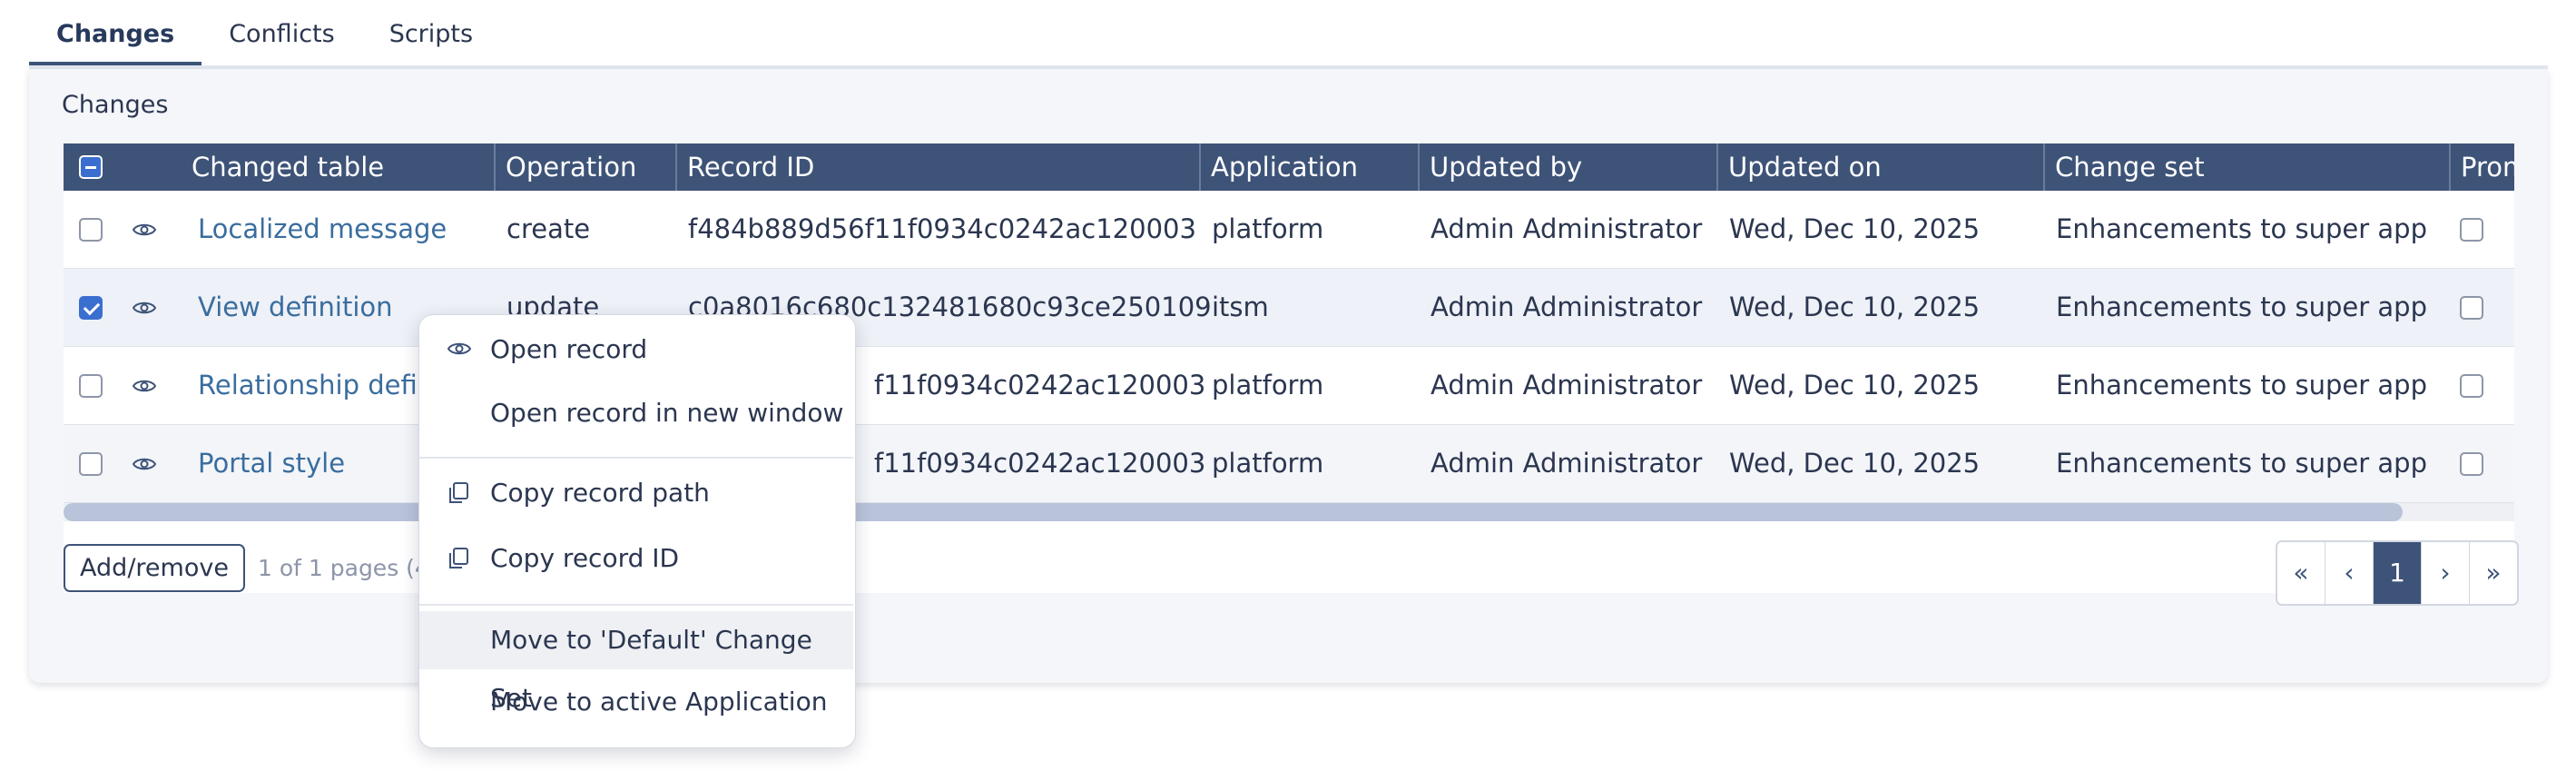  Describe the element at coordinates (322, 229) in the screenshot. I see `changed-table-link: Localized message` at that location.